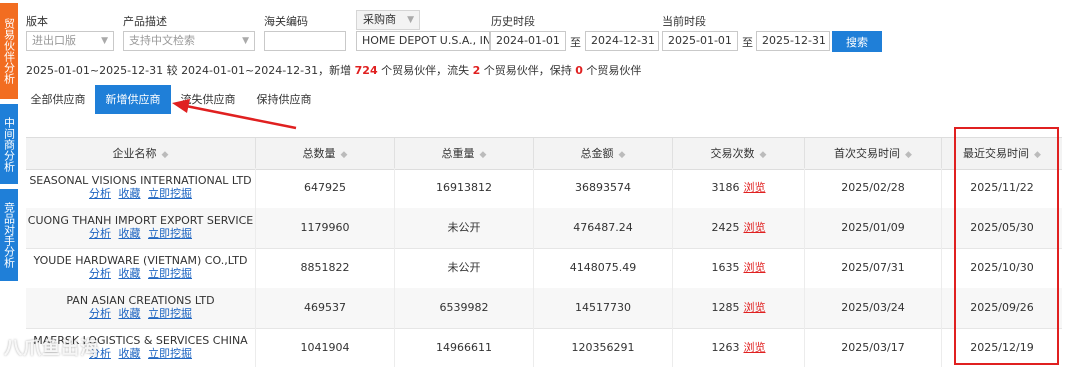  I want to click on search-button: 搜索, so click(857, 41).